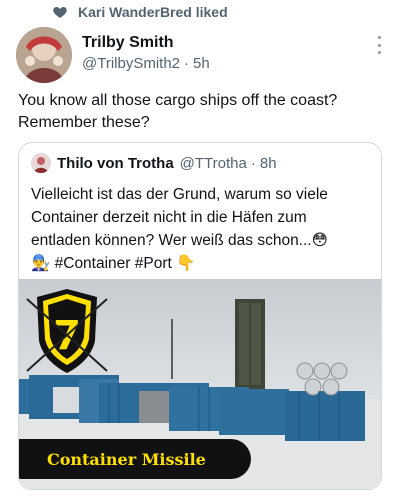 The height and width of the screenshot is (500, 400). I want to click on liked-by-text: Kari WanderBred liked, so click(153, 12).